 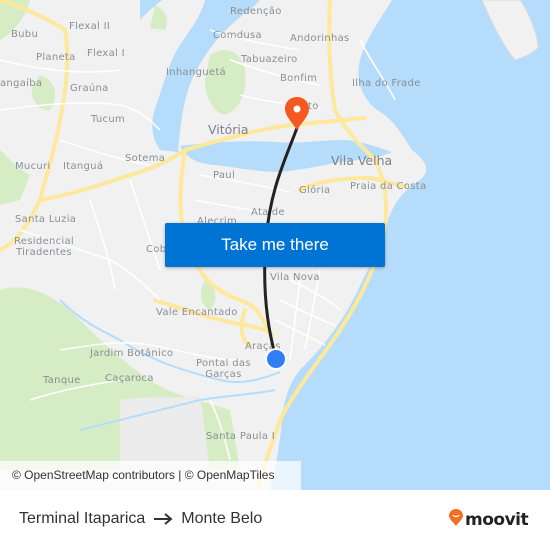 I want to click on arrow-right-icon, so click(x=163, y=519).